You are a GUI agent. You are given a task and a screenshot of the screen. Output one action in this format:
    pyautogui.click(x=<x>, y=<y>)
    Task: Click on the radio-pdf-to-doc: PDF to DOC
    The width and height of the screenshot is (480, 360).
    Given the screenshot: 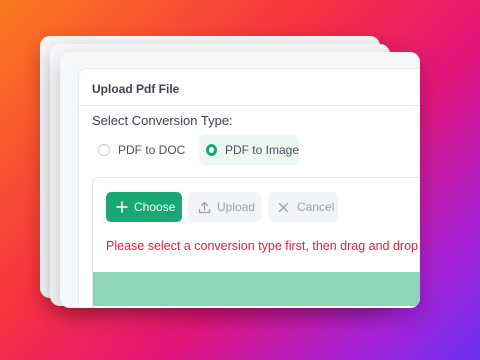 What is the action you would take?
    pyautogui.click(x=139, y=150)
    